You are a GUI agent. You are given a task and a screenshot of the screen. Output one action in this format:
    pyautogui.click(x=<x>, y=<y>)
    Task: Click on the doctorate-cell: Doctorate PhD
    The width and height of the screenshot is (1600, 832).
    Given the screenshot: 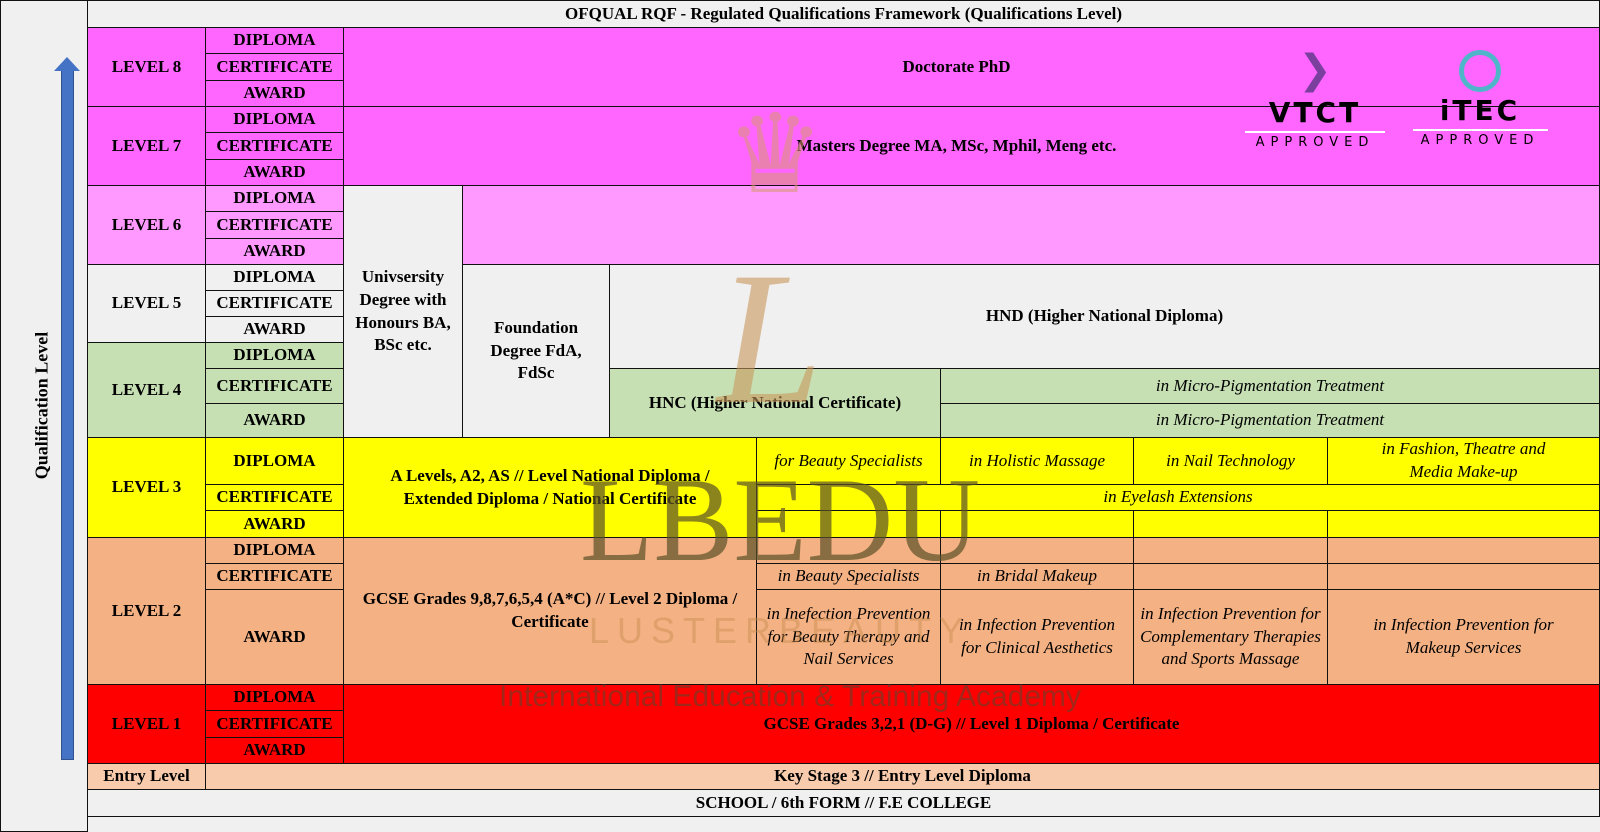 What is the action you would take?
    pyautogui.click(x=971, y=67)
    